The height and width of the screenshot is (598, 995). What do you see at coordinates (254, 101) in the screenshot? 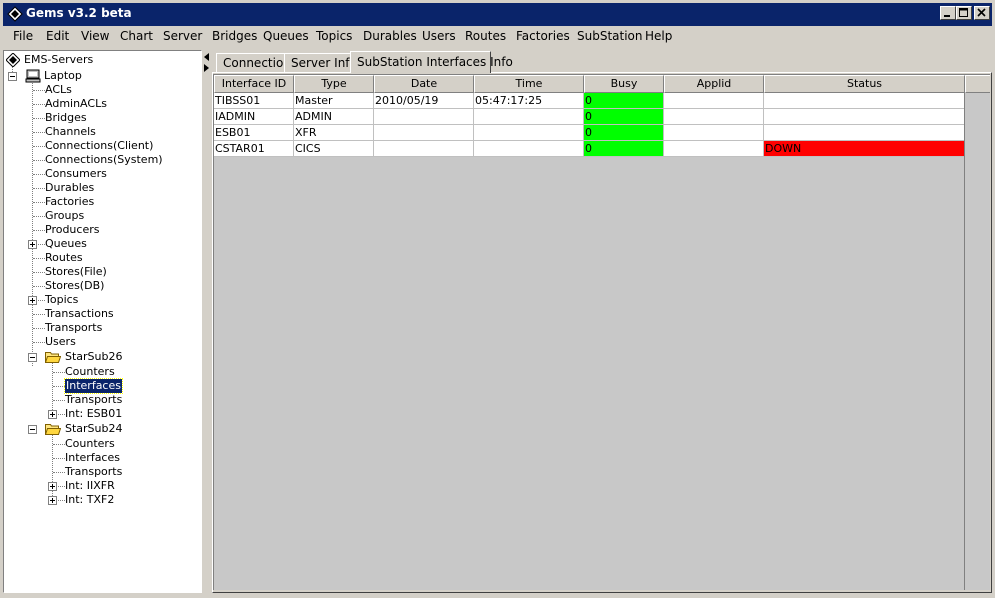
I see `cell-interface-id: TIBSS01` at bounding box center [254, 101].